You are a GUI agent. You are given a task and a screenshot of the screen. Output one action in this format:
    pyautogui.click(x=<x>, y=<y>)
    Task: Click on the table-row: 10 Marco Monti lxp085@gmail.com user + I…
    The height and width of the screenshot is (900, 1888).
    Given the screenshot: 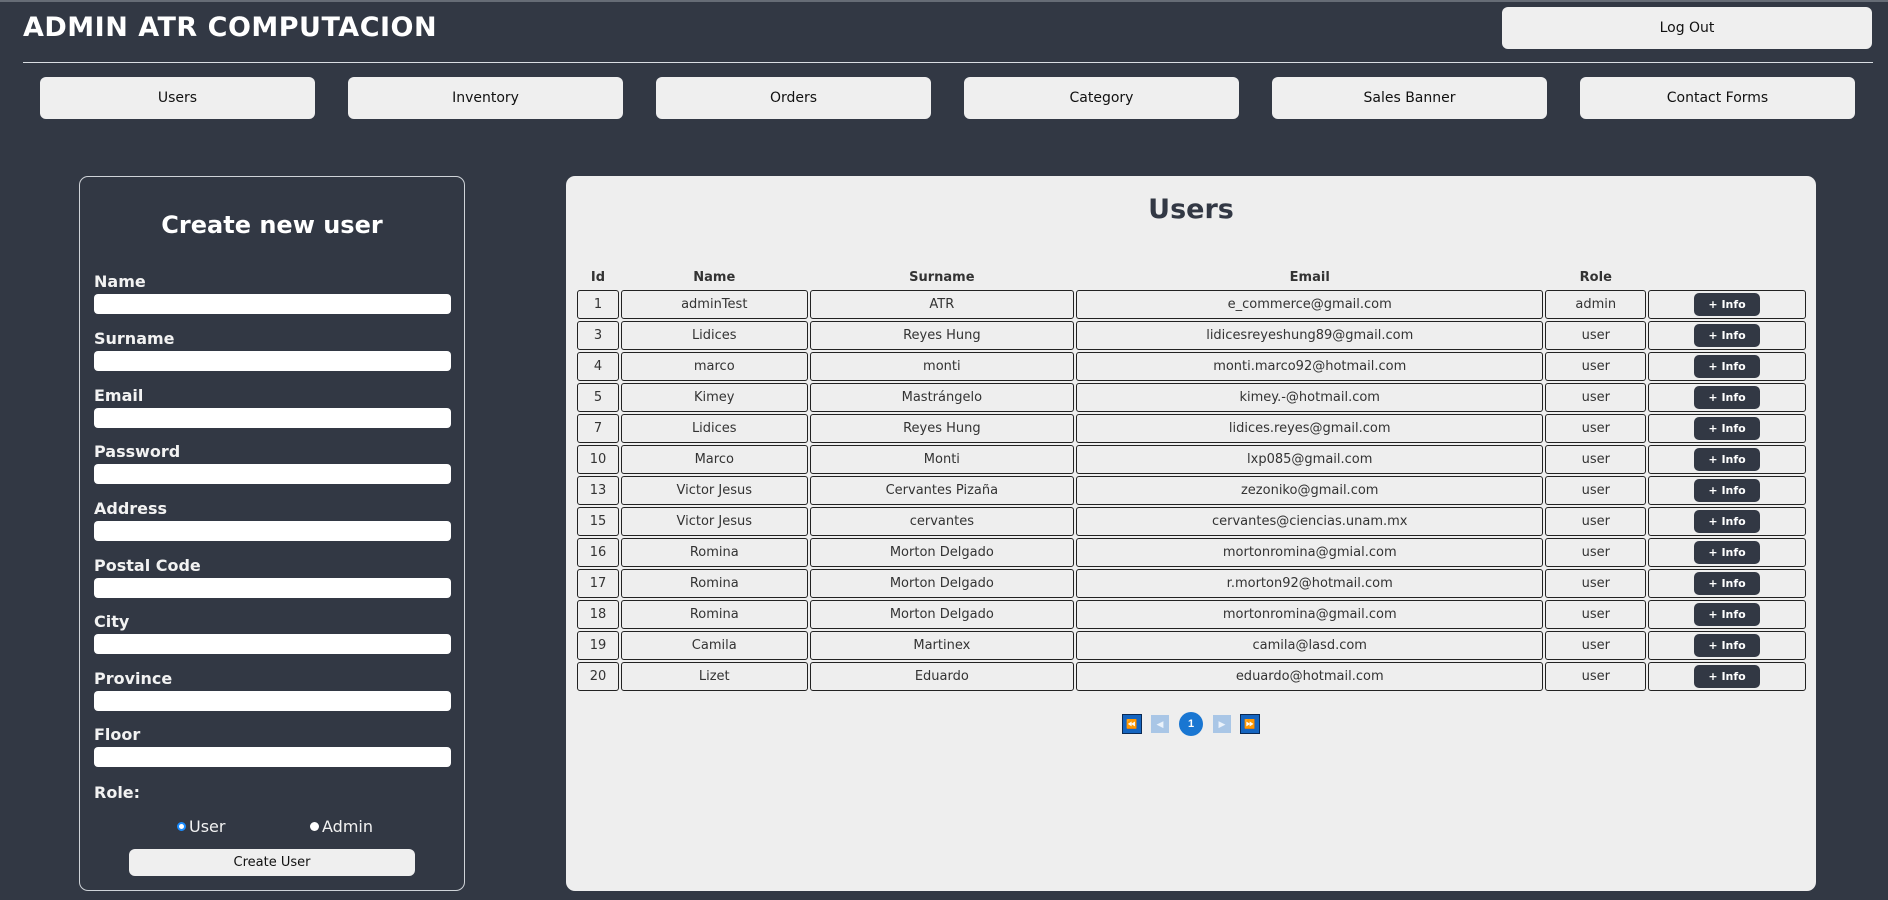 What is the action you would take?
    pyautogui.click(x=1191, y=459)
    